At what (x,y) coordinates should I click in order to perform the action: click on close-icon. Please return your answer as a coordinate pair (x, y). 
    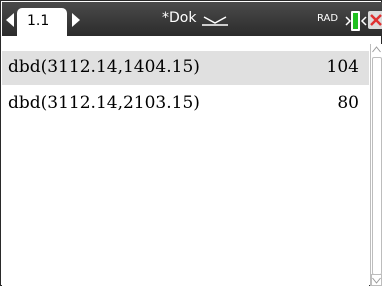
    Looking at the image, I should click on (376, 20).